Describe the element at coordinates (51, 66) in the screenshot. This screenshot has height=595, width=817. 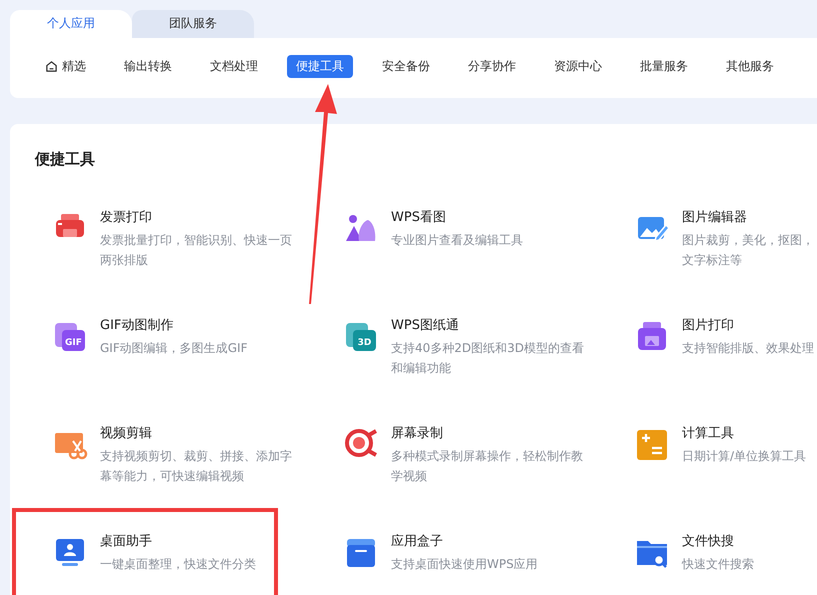
I see `home-icon` at that location.